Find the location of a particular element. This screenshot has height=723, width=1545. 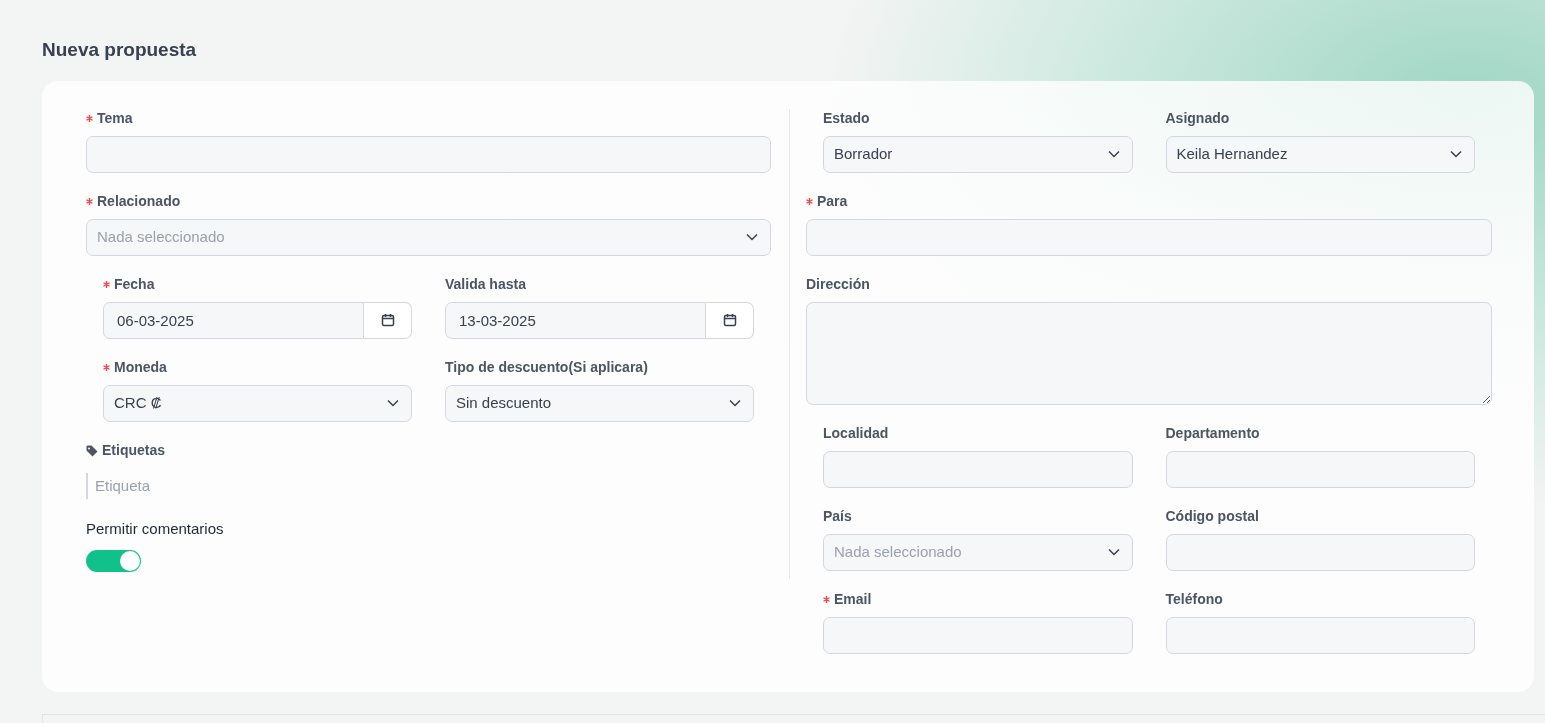

toggle-switch is located at coordinates (113, 561).